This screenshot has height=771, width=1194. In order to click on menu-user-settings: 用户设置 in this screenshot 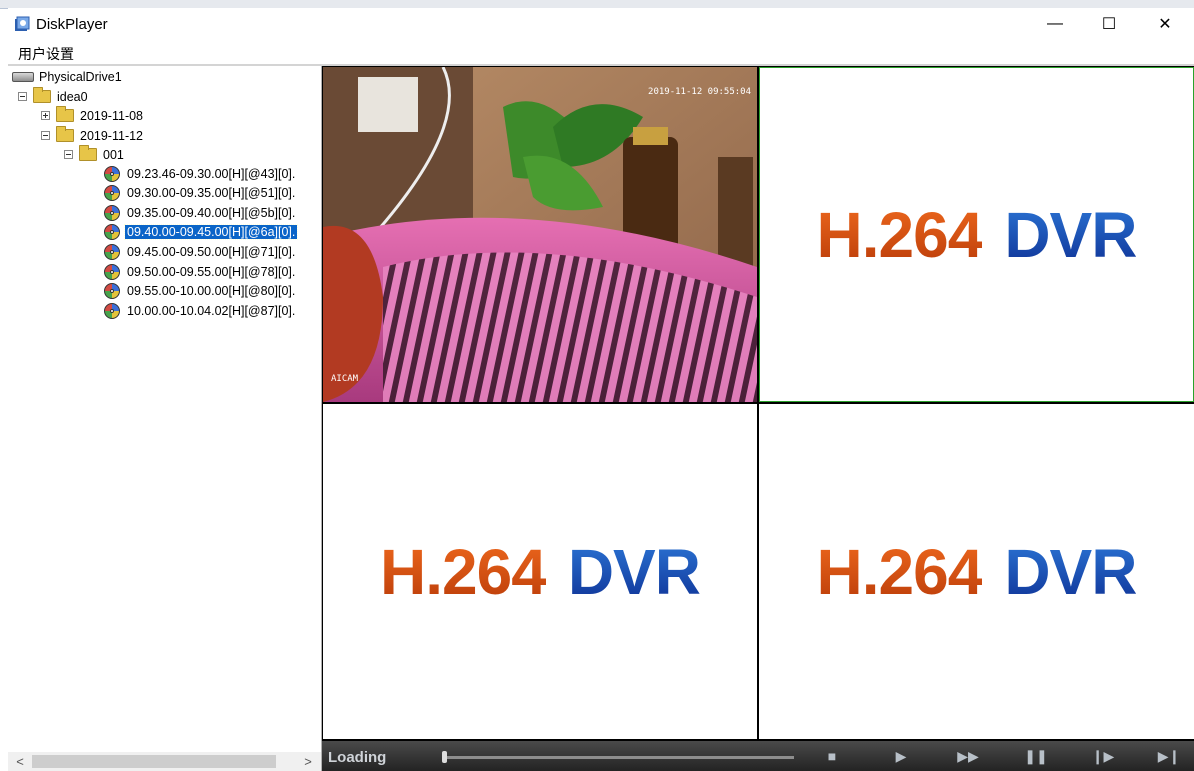, I will do `click(46, 54)`.